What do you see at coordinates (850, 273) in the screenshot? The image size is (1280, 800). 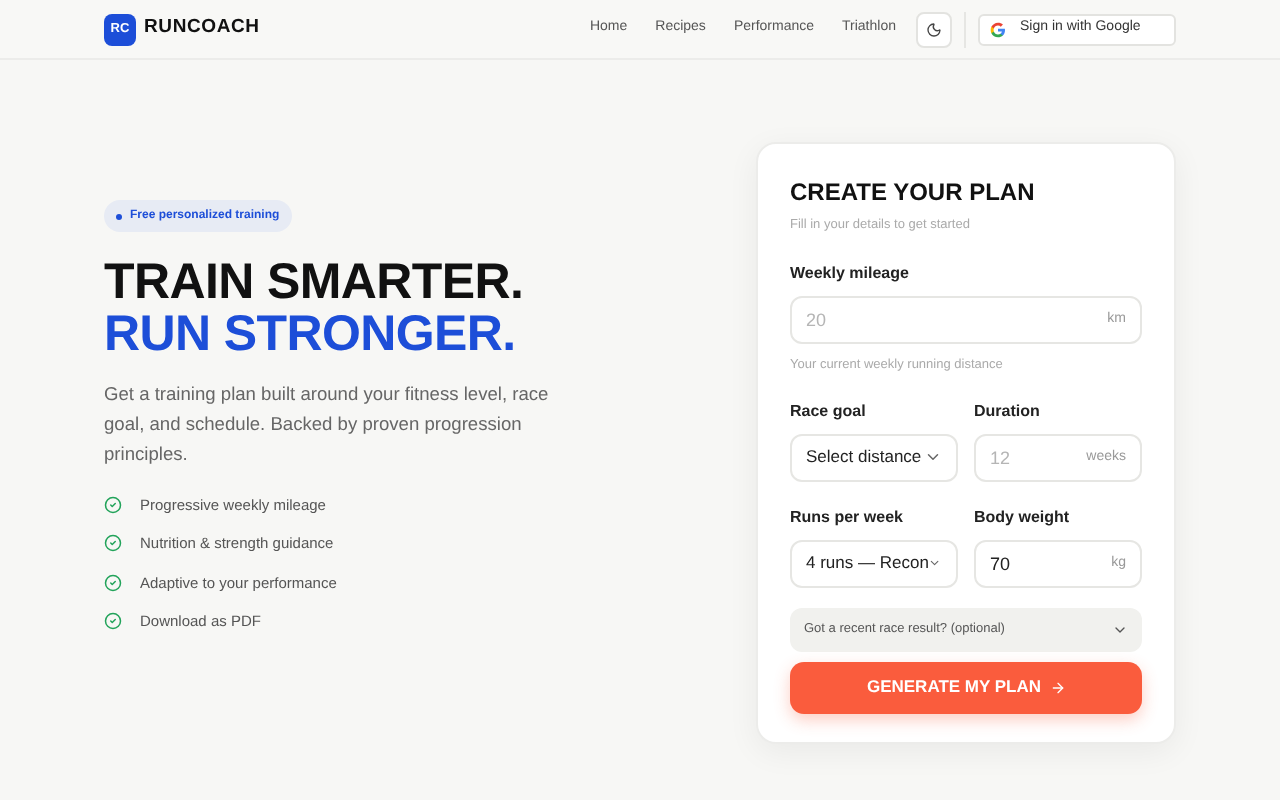 I see `field-label: Weekly mileage` at bounding box center [850, 273].